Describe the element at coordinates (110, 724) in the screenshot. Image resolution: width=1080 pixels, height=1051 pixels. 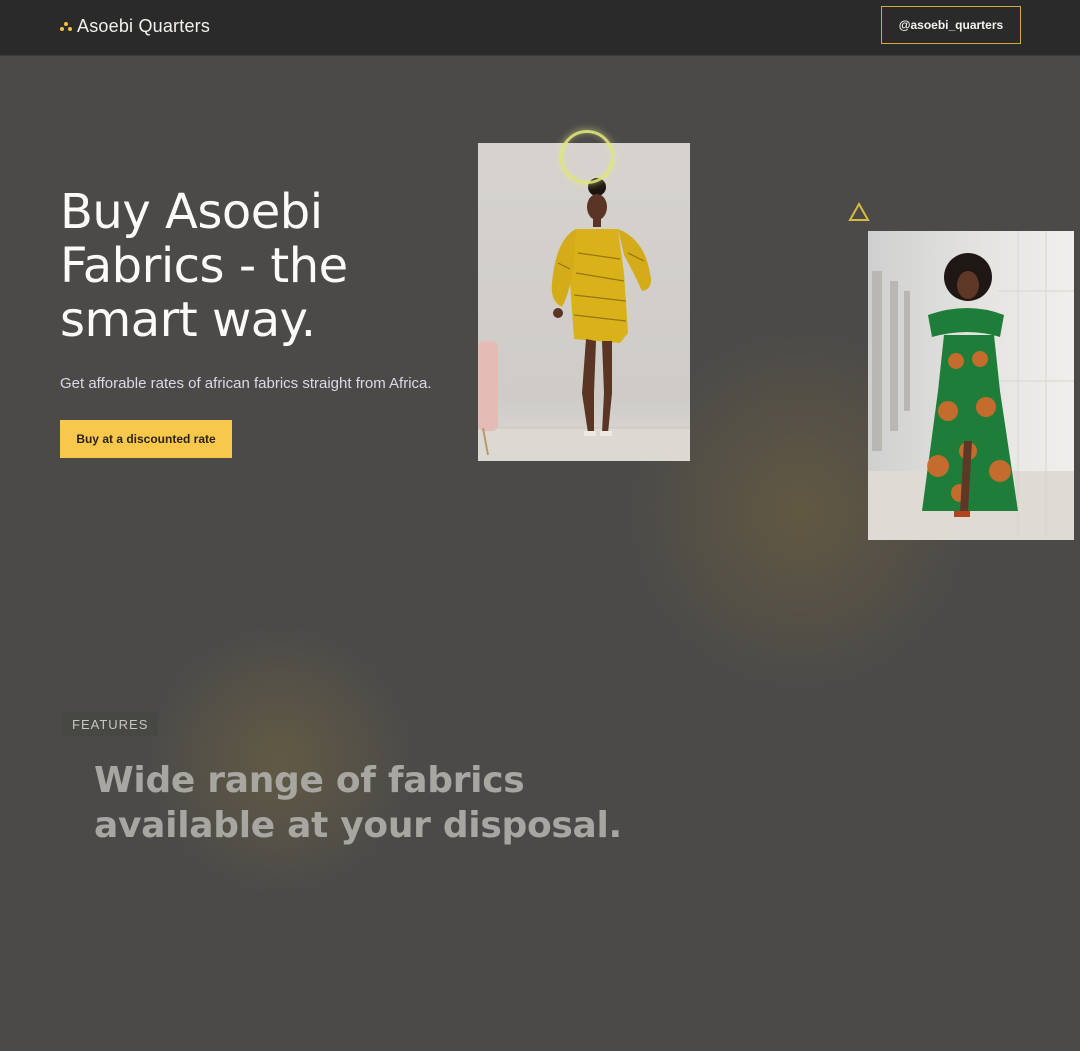
I see `features-tag: FEATURES` at that location.